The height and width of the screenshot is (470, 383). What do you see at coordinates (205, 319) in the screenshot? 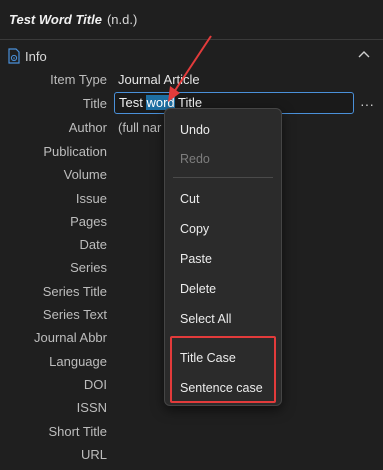
I see `menu-item-select-all: Select All` at bounding box center [205, 319].